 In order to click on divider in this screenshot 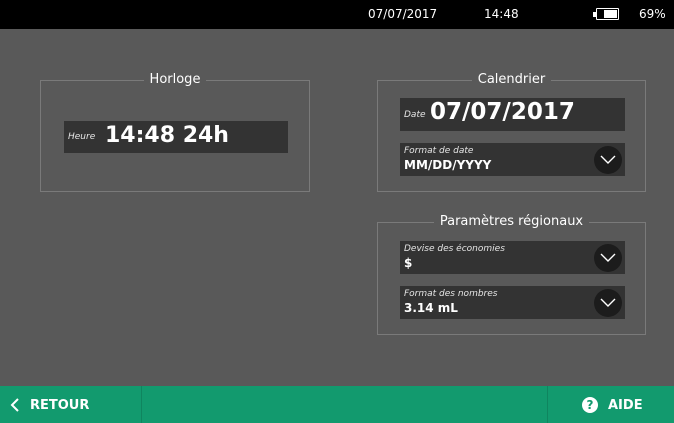, I will do `click(141, 404)`.